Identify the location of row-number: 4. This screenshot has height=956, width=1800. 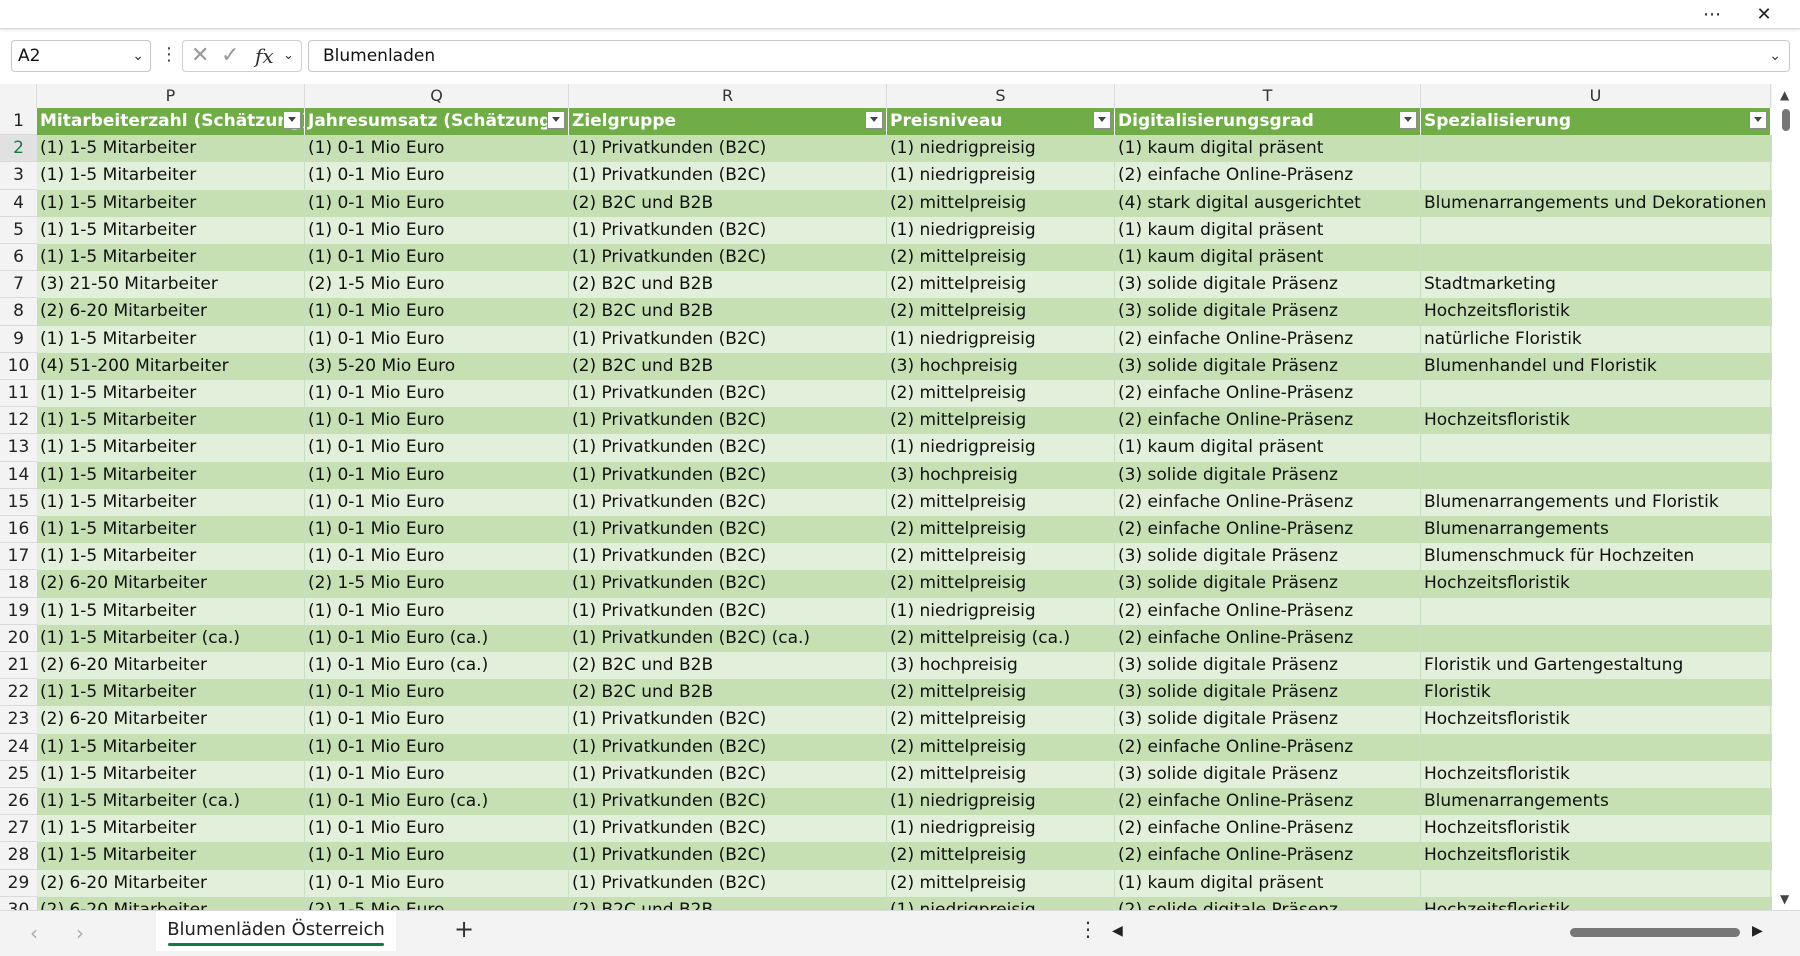
(18, 203).